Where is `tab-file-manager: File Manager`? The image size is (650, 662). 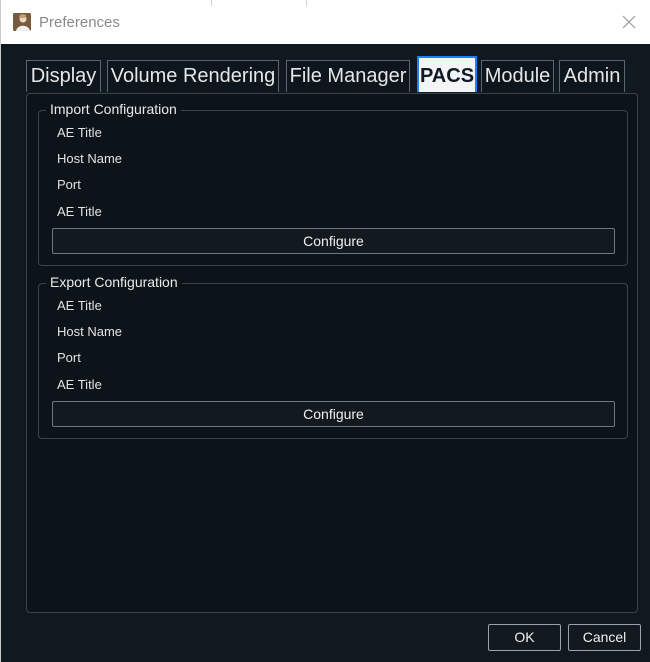
tab-file-manager: File Manager is located at coordinates (348, 76).